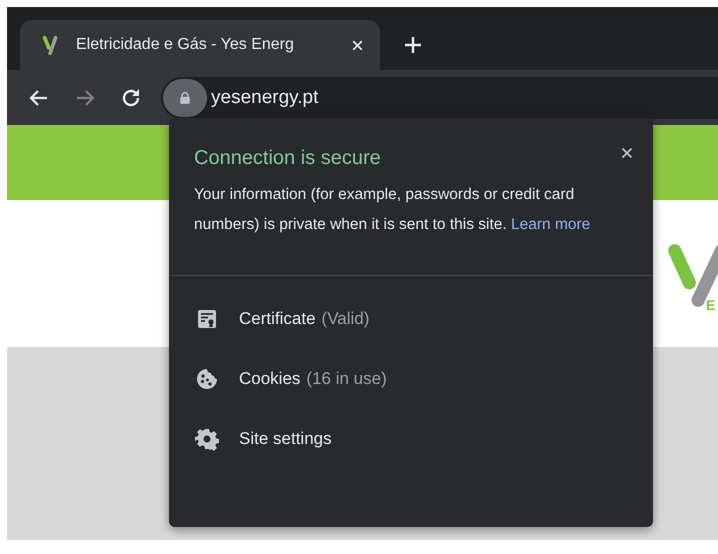  Describe the element at coordinates (207, 319) in the screenshot. I see `certificate-icon` at that location.